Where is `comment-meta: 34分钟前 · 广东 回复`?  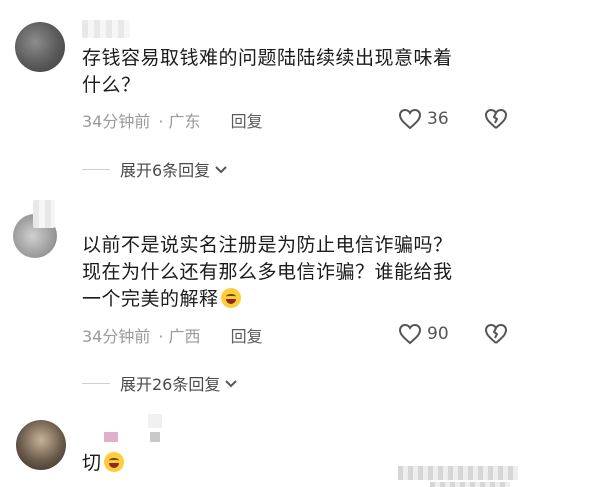
comment-meta: 34分钟前 · 广东 回复 is located at coordinates (172, 120).